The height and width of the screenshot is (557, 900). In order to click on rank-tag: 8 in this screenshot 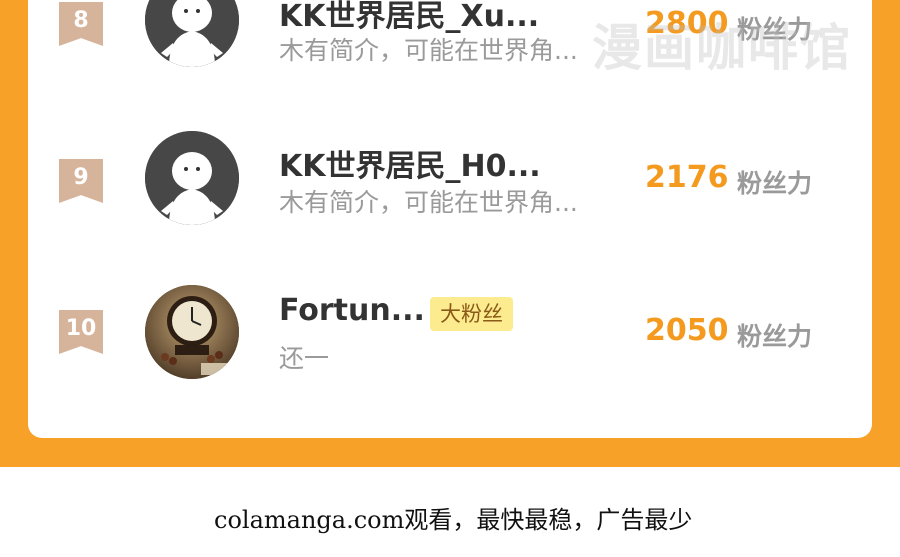, I will do `click(81, 24)`.